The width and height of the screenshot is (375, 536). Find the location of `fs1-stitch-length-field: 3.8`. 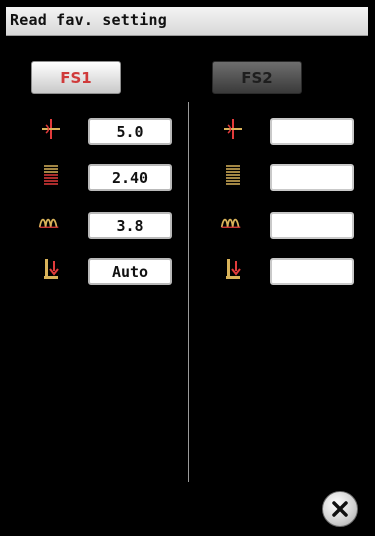

fs1-stitch-length-field: 3.8 is located at coordinates (130, 225).